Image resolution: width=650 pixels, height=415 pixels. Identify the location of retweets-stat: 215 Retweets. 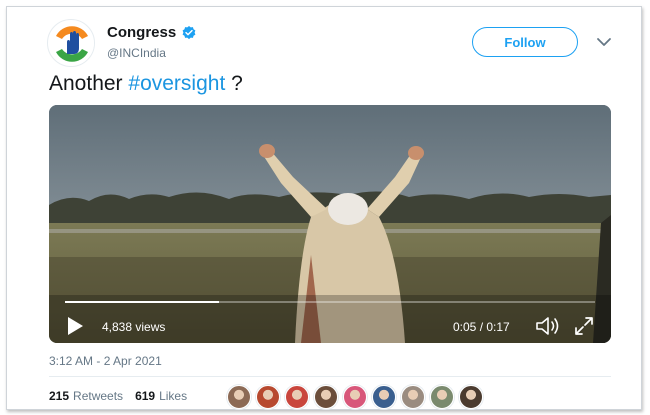
(86, 396).